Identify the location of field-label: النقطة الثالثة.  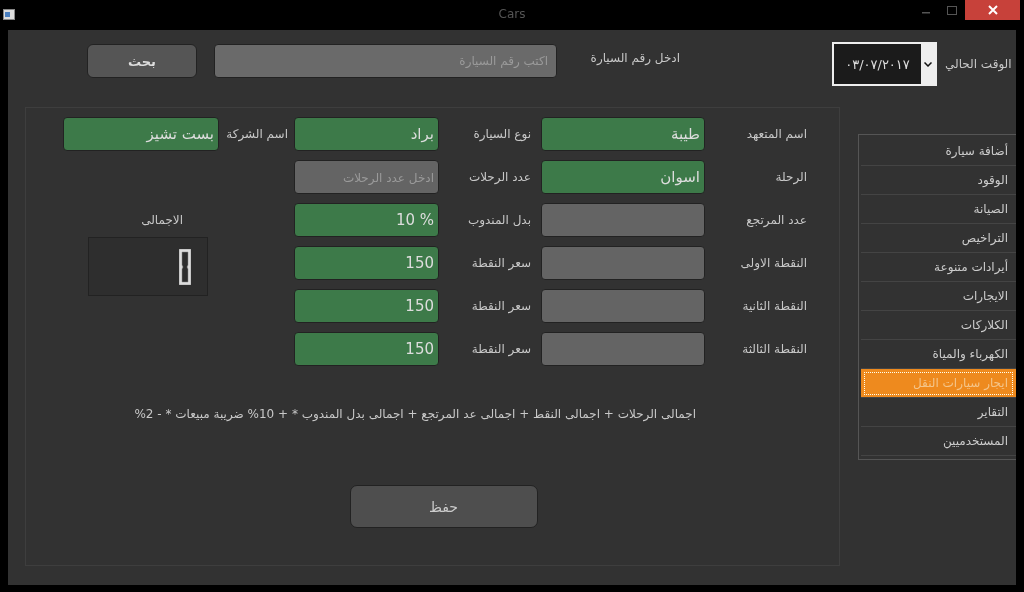
(774, 349).